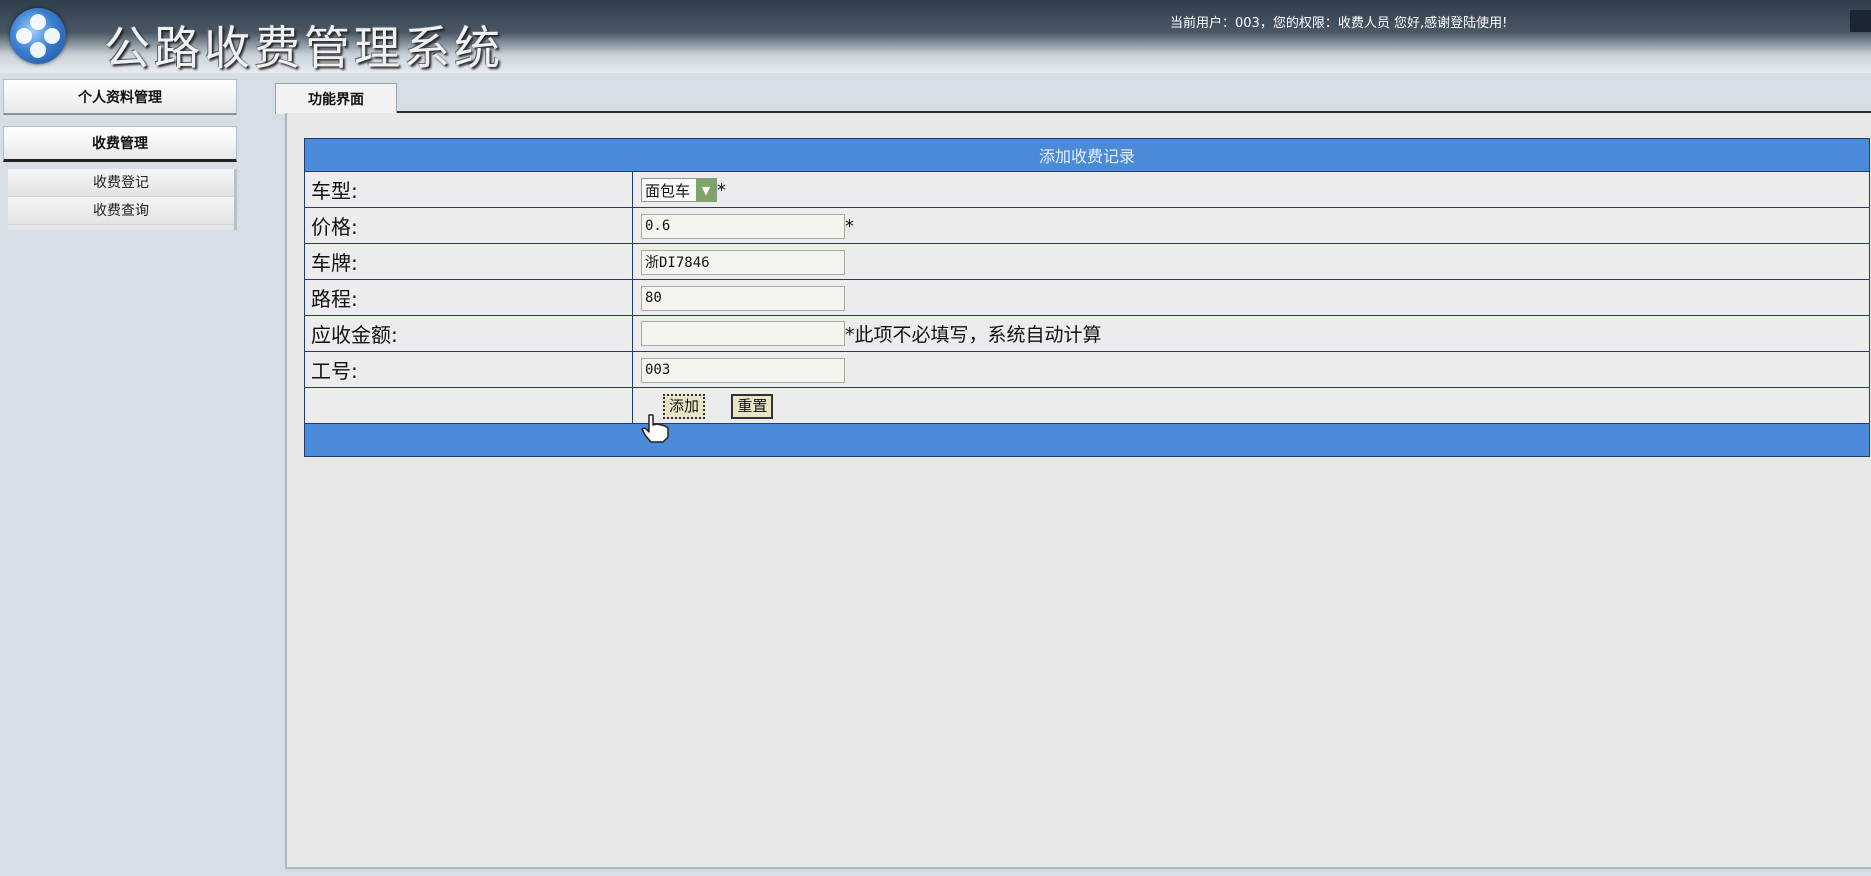  What do you see at coordinates (743, 333) in the screenshot?
I see `amount-due-input` at bounding box center [743, 333].